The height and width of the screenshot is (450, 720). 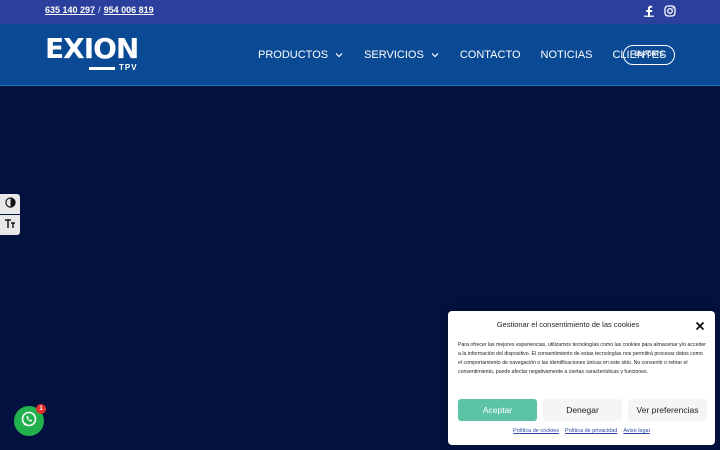 What do you see at coordinates (394, 55) in the screenshot?
I see `nav-label-servicios: SERVICIOS` at bounding box center [394, 55].